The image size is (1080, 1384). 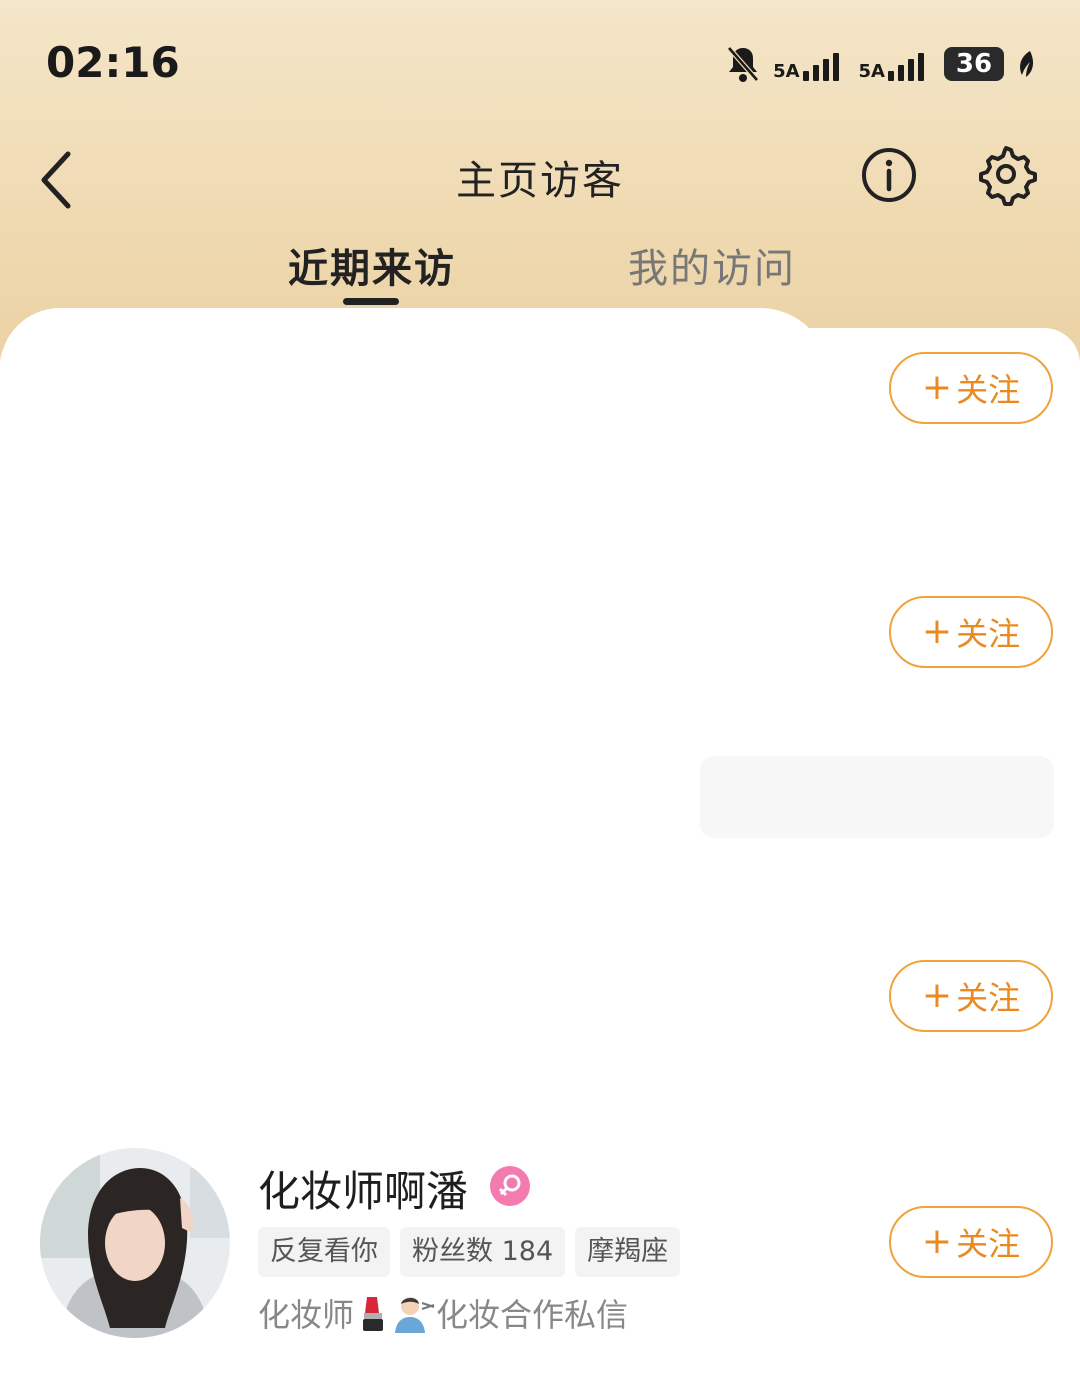 I want to click on status-icons: 5A 5A 36, so click(x=880, y=64).